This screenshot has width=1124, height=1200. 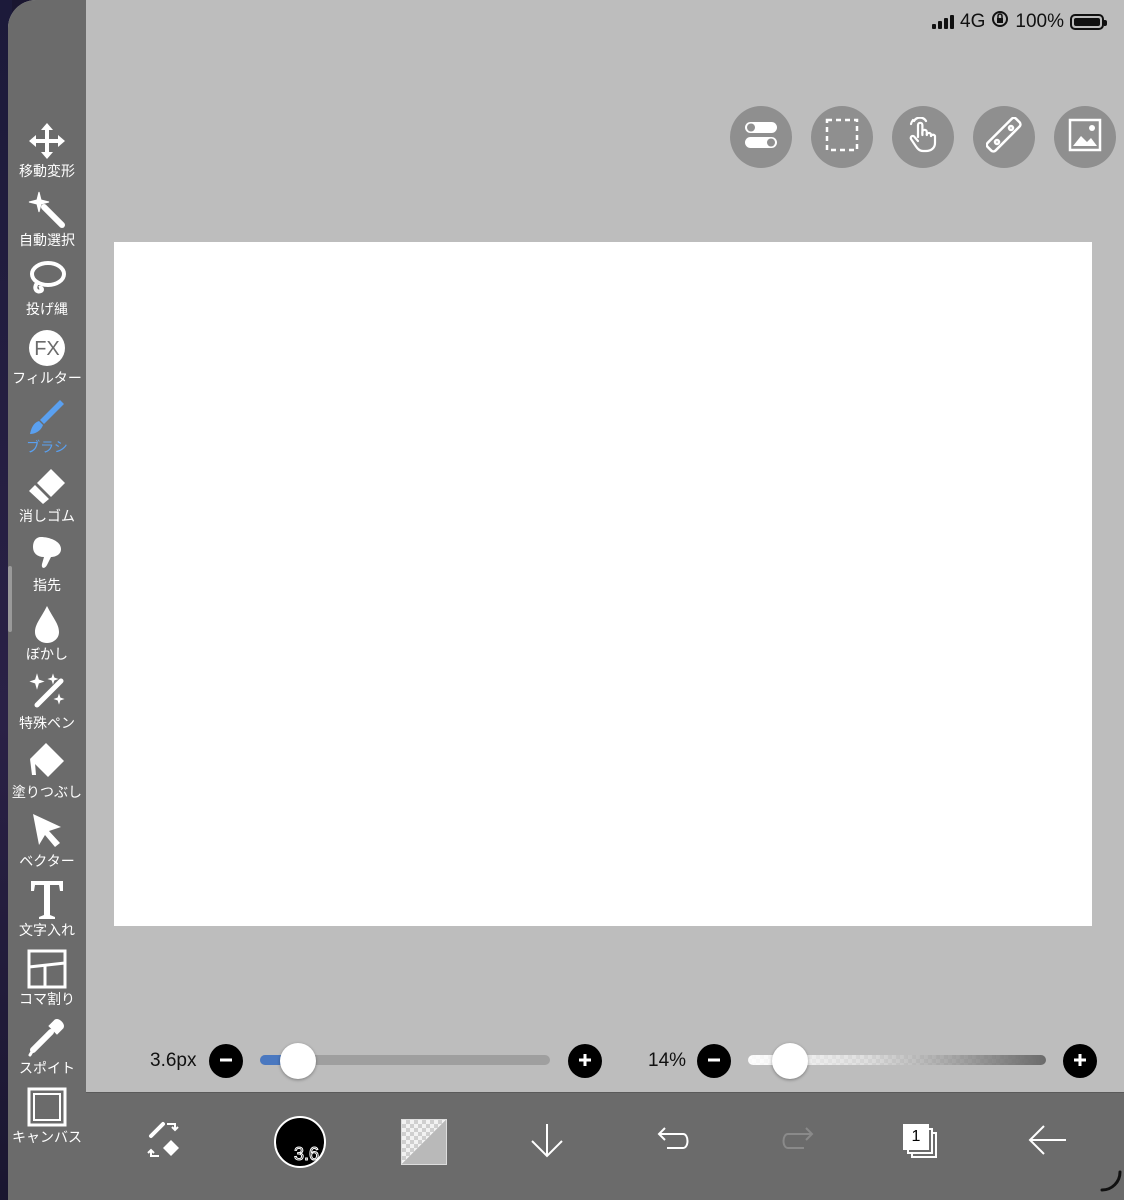 I want to click on material-image-icon, so click(x=1085, y=137).